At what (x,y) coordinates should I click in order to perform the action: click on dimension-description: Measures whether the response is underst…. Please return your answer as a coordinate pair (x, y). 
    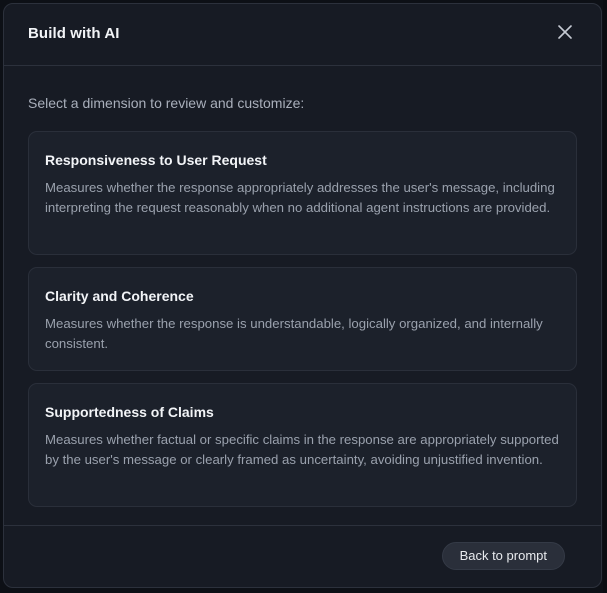
    Looking at the image, I should click on (294, 333).